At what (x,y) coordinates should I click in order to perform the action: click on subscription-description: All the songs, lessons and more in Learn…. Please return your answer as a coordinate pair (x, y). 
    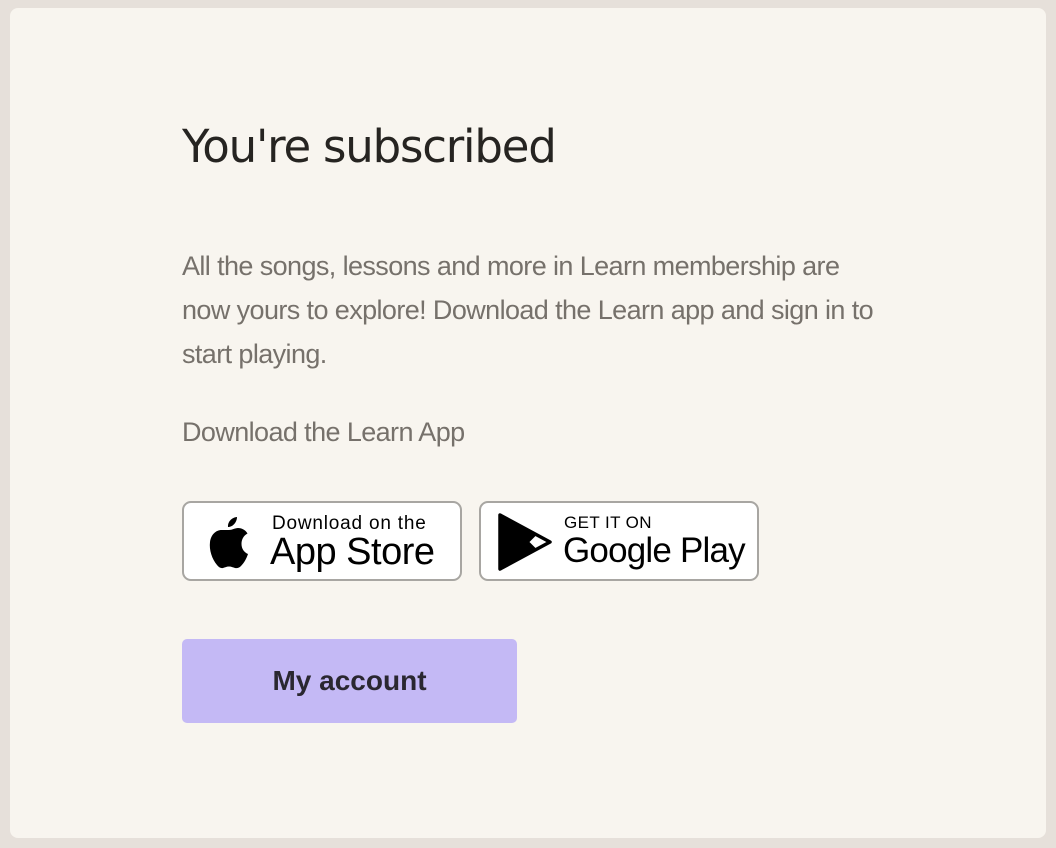
    Looking at the image, I should click on (528, 310).